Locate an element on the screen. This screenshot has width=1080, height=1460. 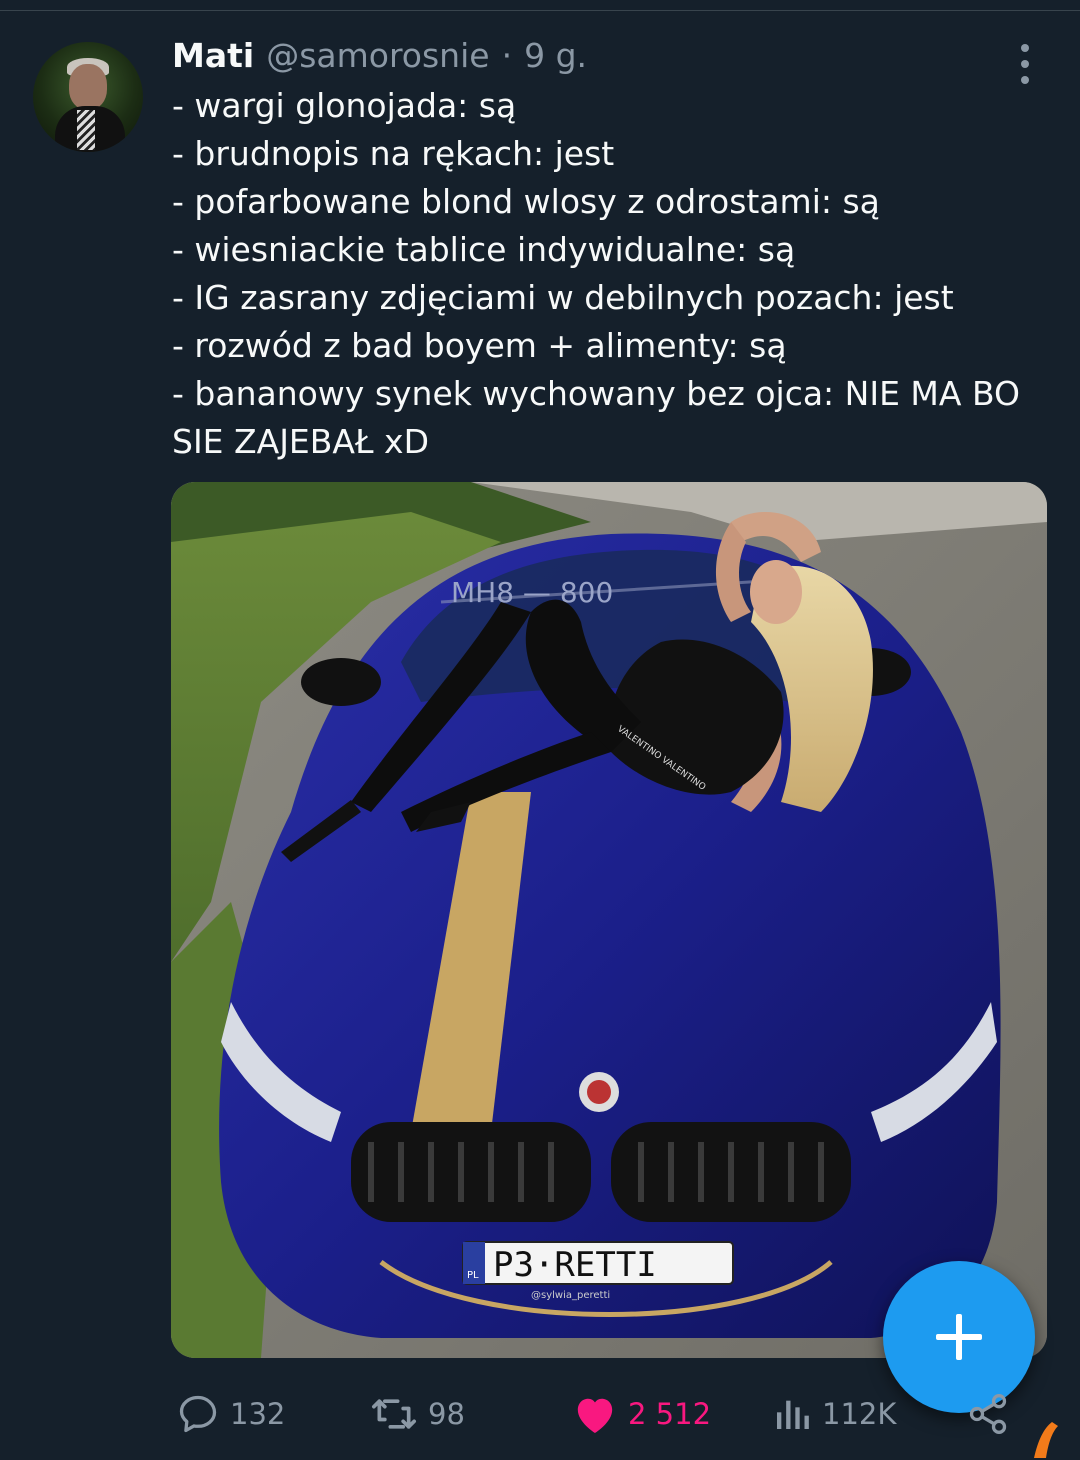
tweet-header: Mati @samorosnie · 9 g. is located at coordinates (379, 58).